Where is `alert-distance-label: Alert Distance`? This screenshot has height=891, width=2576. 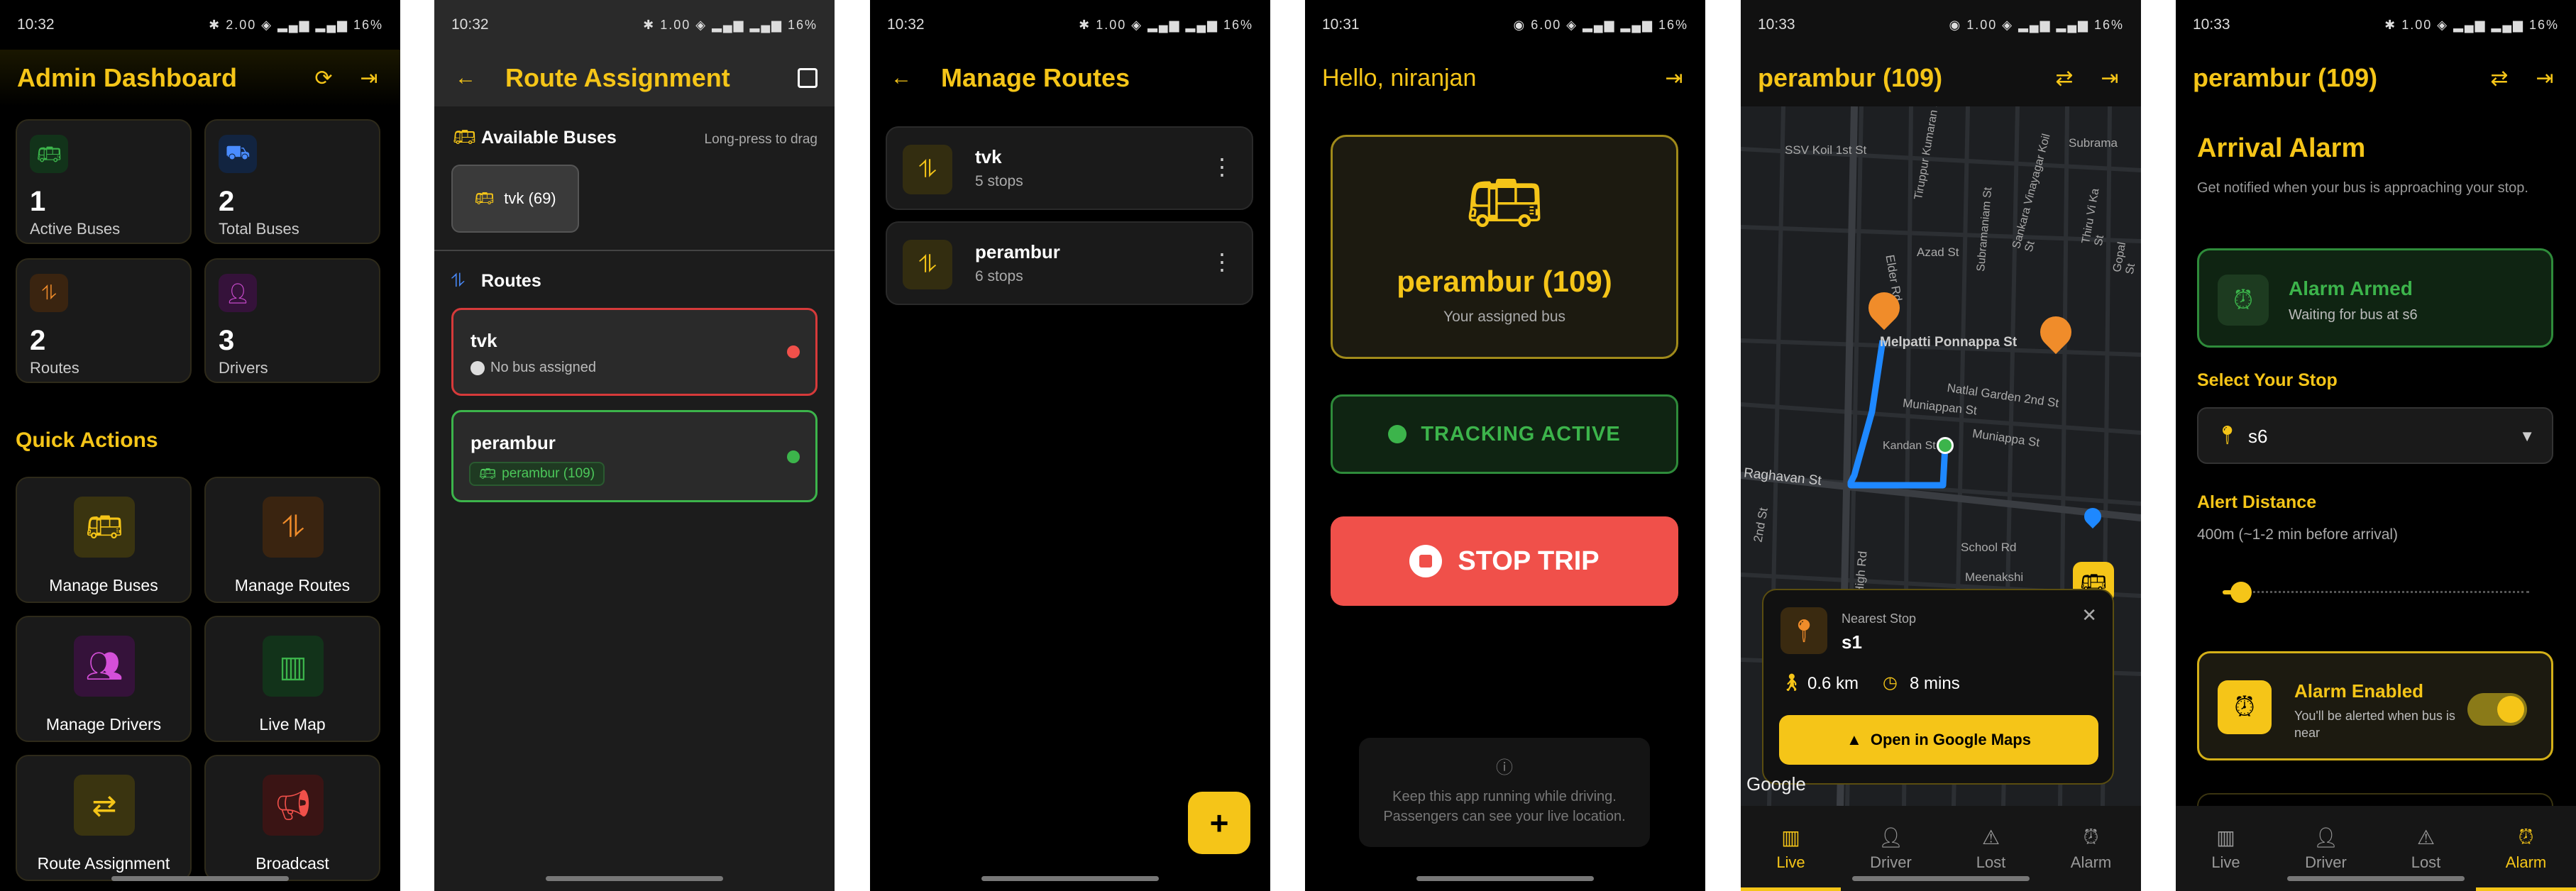
alert-distance-label: Alert Distance is located at coordinates (2257, 502).